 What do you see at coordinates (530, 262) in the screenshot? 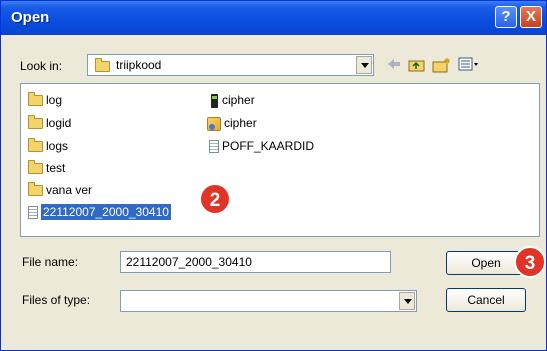
I see `step-3-badge: 3` at bounding box center [530, 262].